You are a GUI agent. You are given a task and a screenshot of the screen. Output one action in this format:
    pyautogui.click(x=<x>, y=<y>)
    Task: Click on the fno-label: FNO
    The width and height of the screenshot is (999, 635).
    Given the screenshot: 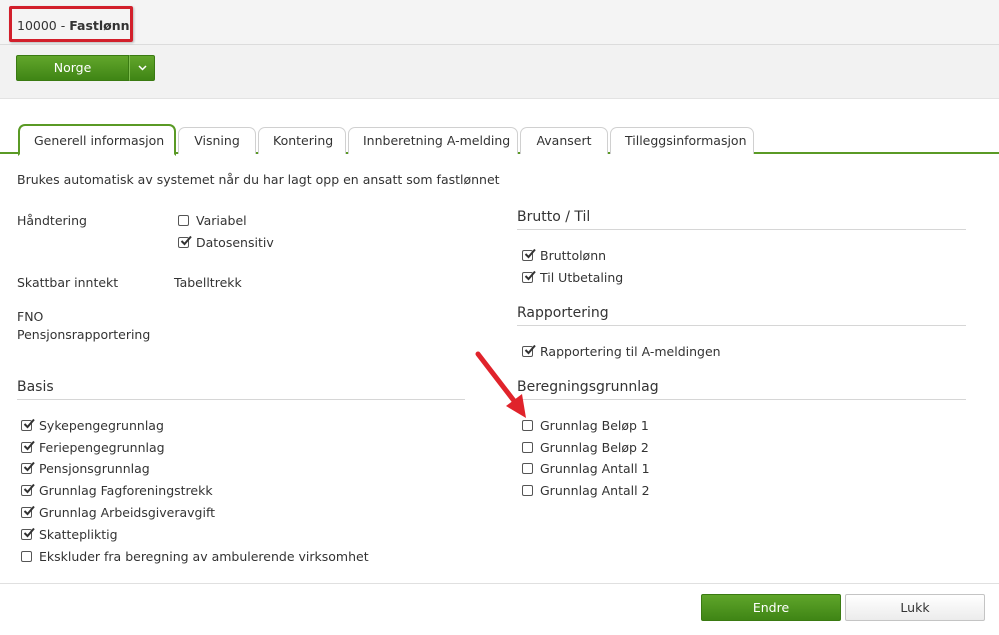 What is the action you would take?
    pyautogui.click(x=30, y=316)
    